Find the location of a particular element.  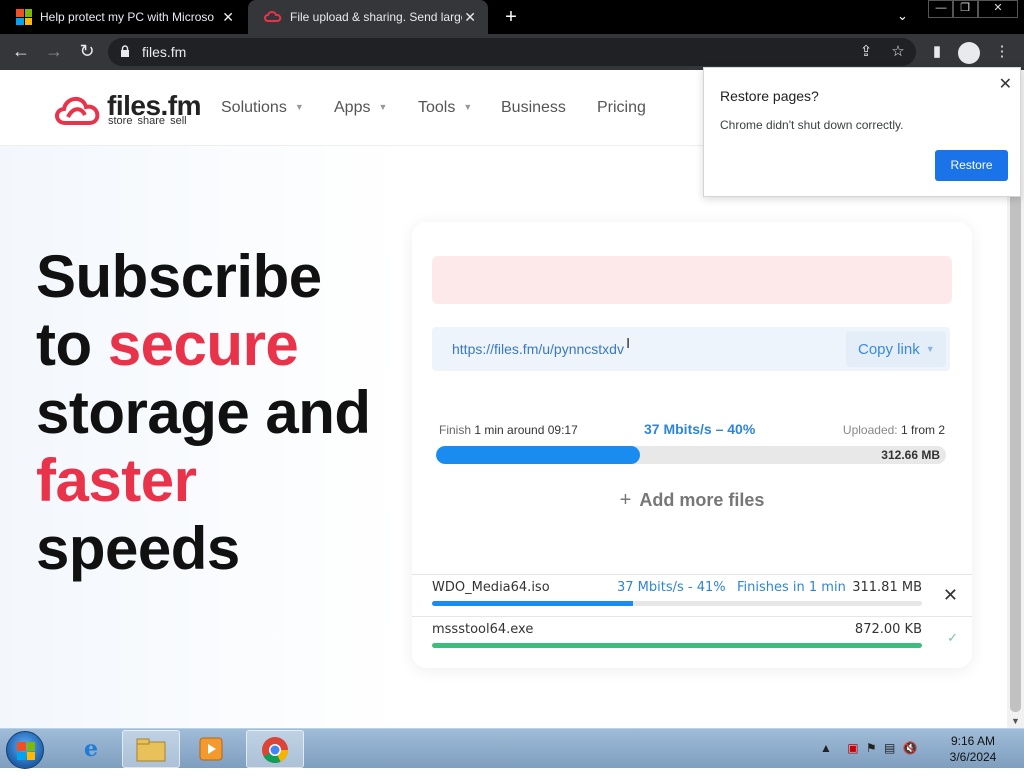

nav-business: Business is located at coordinates (533, 108).